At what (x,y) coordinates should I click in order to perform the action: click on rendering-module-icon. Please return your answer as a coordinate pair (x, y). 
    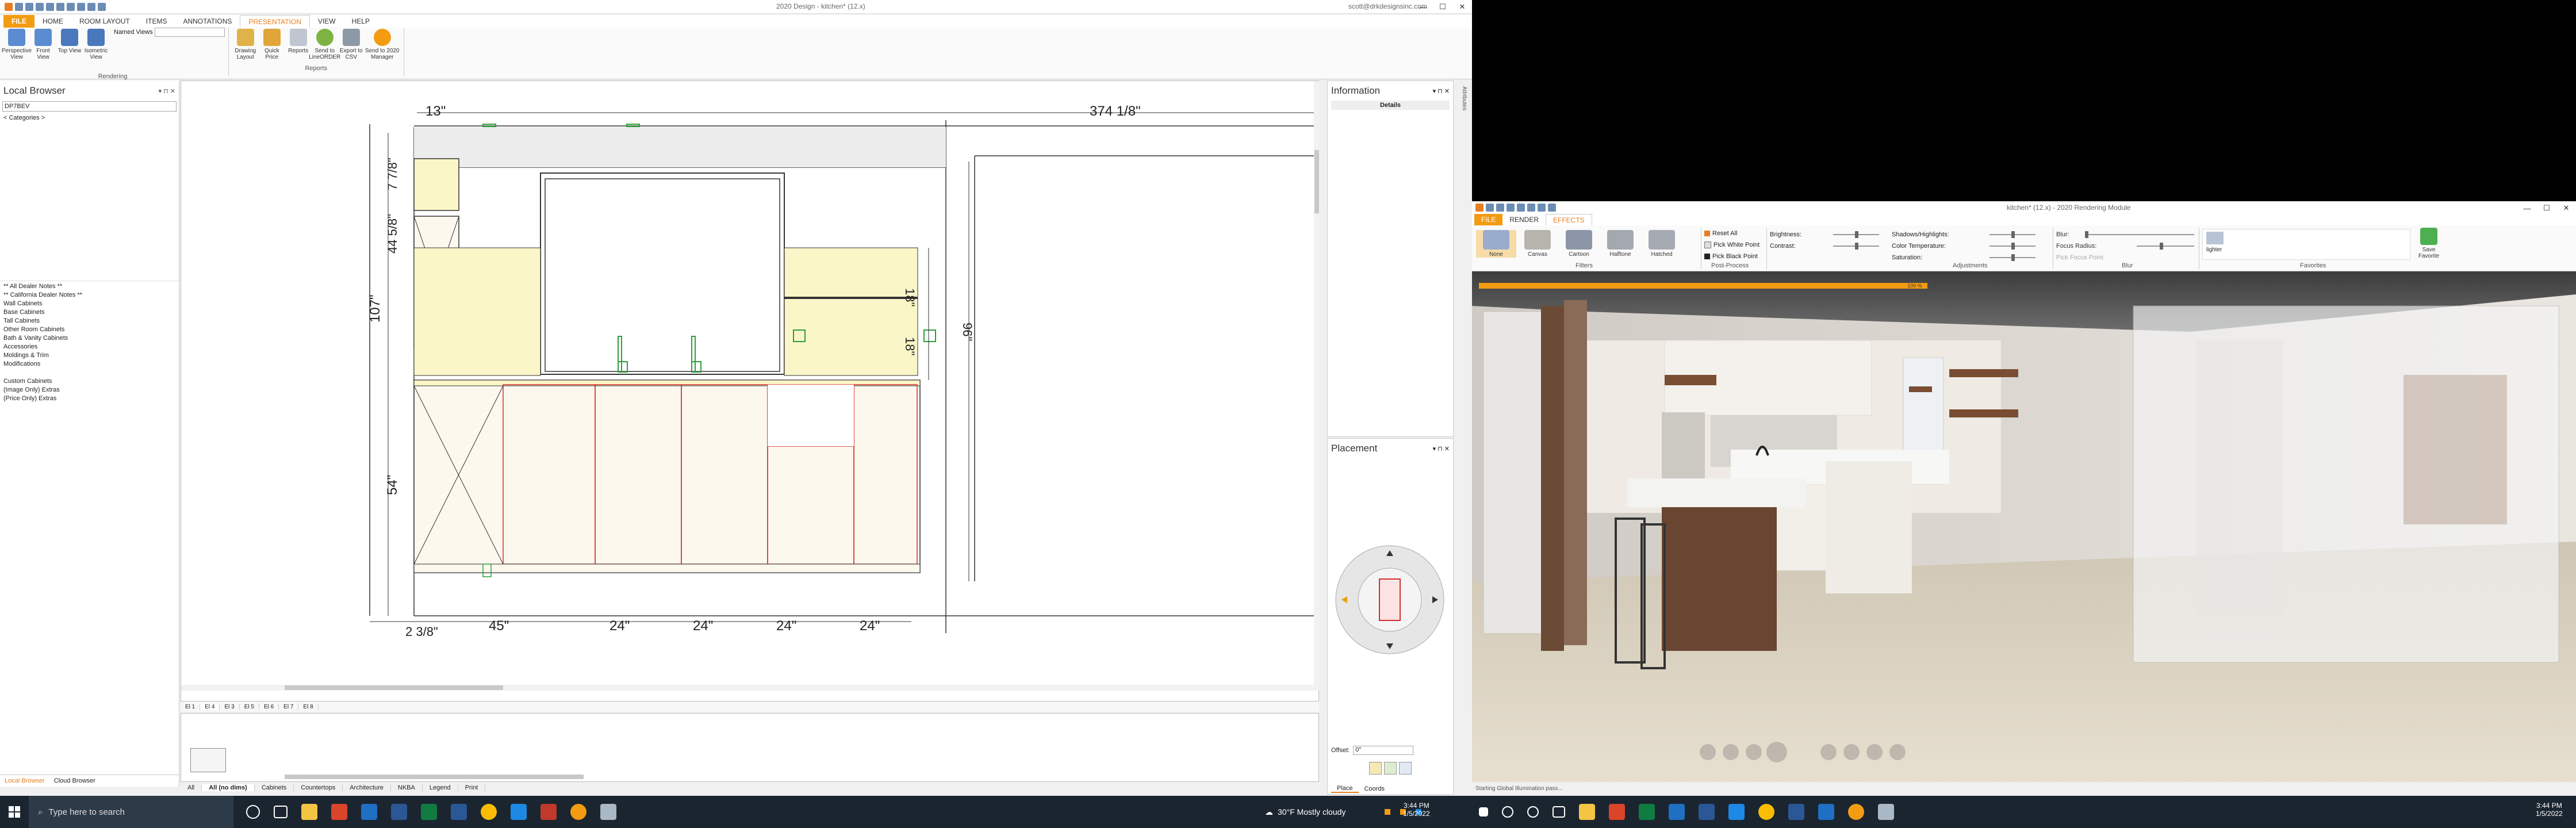
    Looking at the image, I should click on (608, 812).